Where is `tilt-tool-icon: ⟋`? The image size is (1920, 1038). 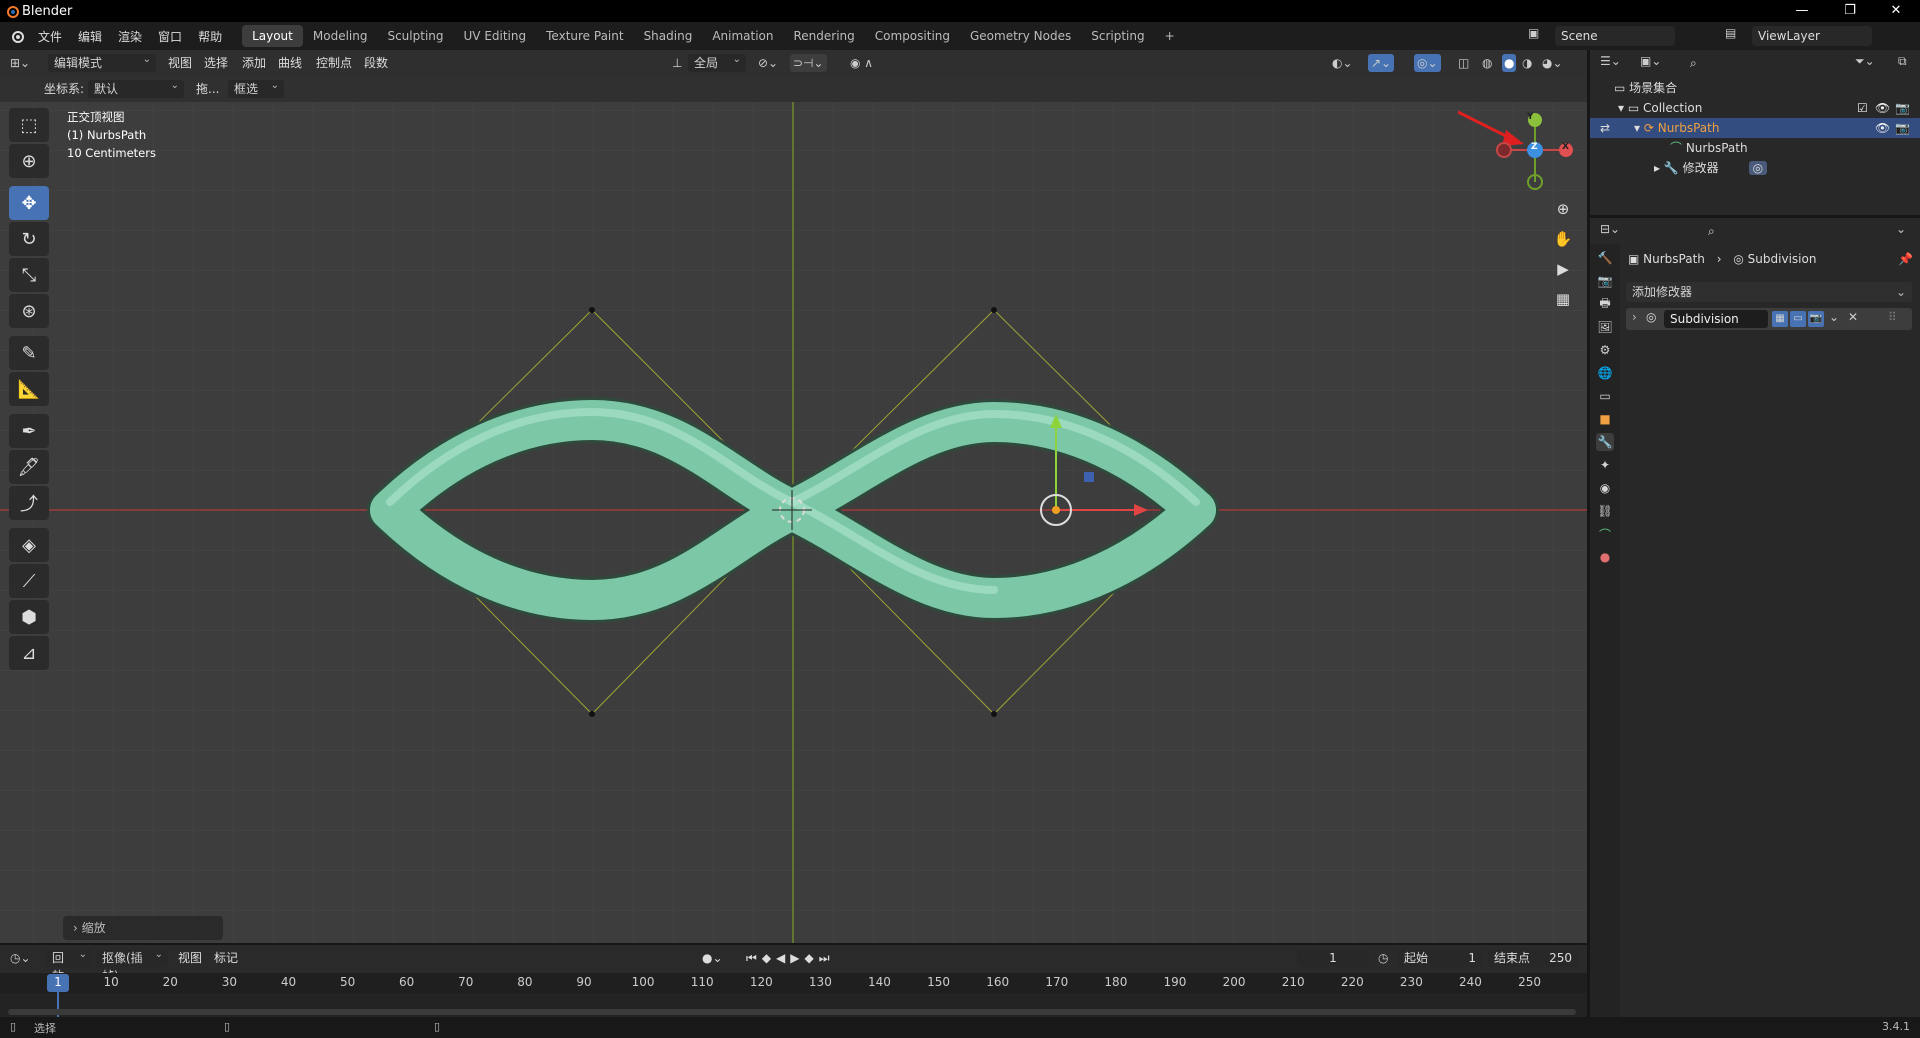 tilt-tool-icon: ⟋ is located at coordinates (29, 581).